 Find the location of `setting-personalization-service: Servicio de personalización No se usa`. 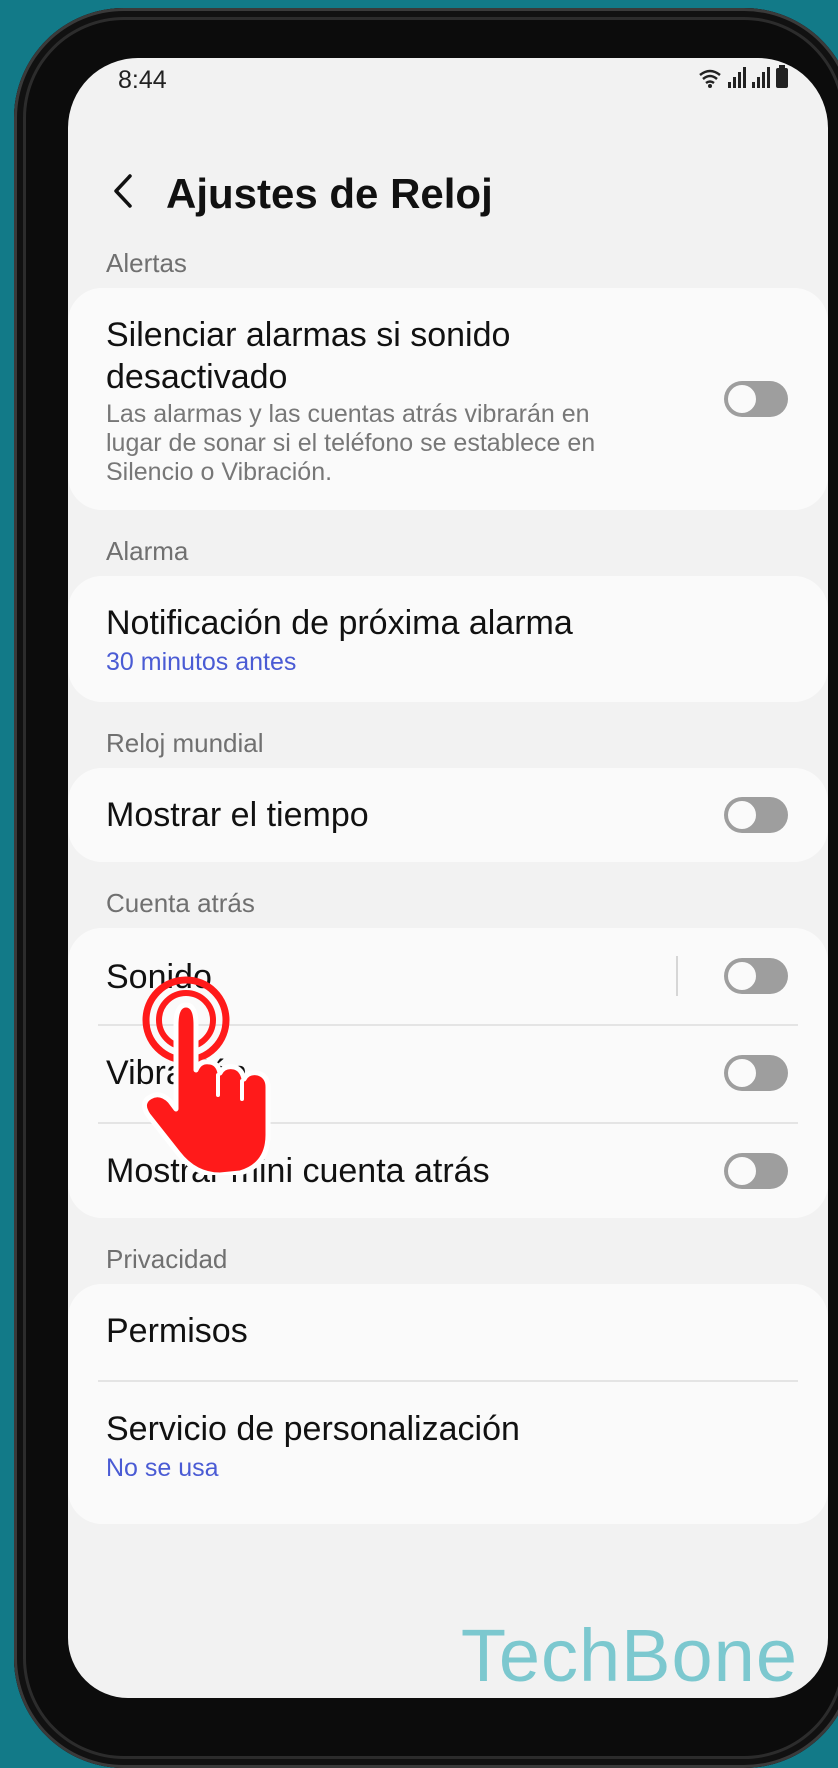

setting-personalization-service: Servicio de personalización No se usa is located at coordinates (448, 1453).